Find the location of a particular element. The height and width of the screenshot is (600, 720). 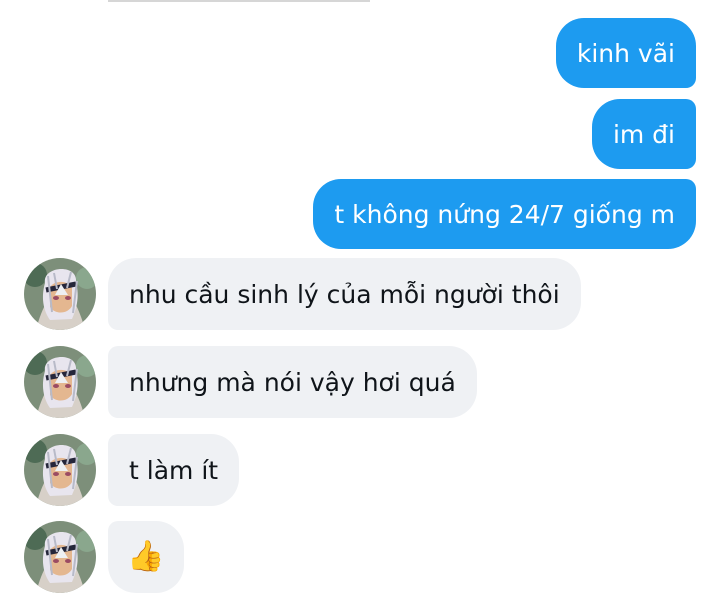

sent-message-2: im đi is located at coordinates (643, 134).